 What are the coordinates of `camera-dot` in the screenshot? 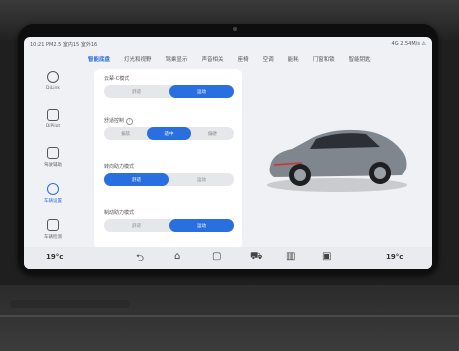 It's located at (235, 29).